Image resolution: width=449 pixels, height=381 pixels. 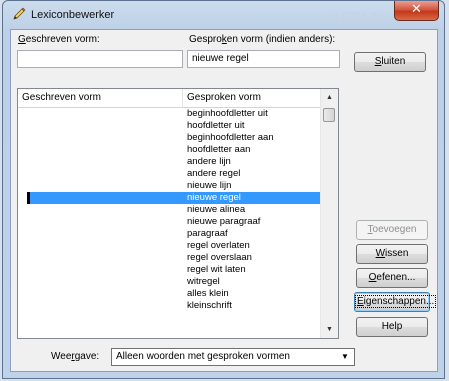 What do you see at coordinates (170, 294) in the screenshot?
I see `list-row: alles klein` at bounding box center [170, 294].